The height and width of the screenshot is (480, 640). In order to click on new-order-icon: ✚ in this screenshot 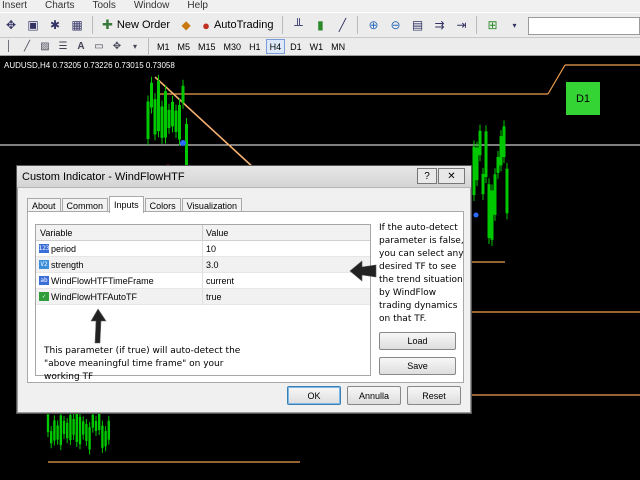, I will do `click(107, 24)`.